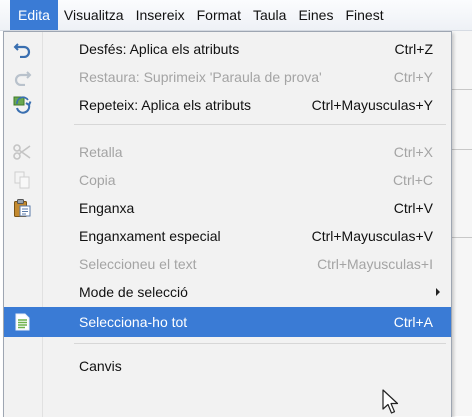  Describe the element at coordinates (227, 180) in the screenshot. I see `menu-item-copy: Copia Ctrl+C` at that location.